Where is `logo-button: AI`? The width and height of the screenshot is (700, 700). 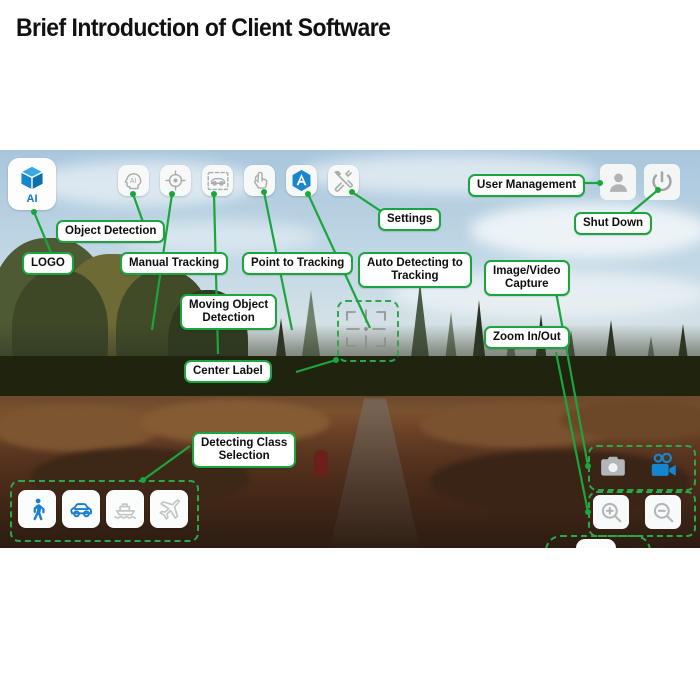
logo-button: AI is located at coordinates (32, 184).